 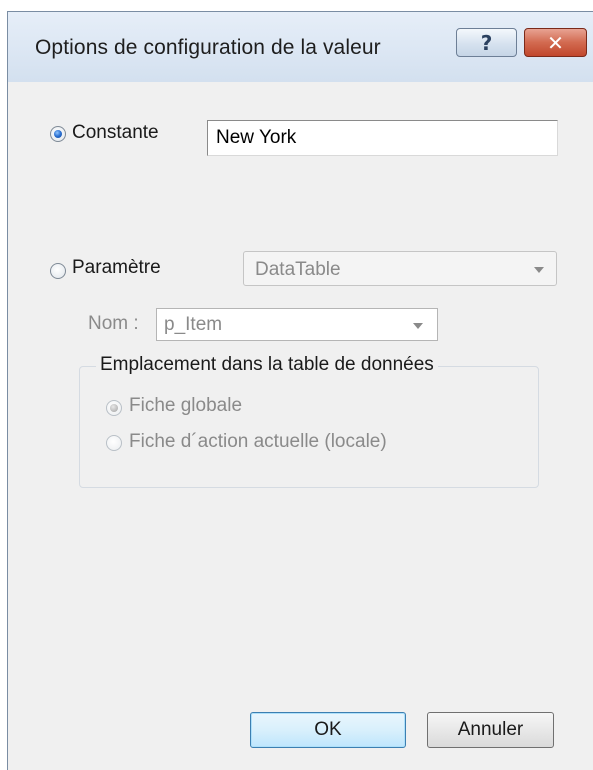 I want to click on local-sheet-label: Fiche d´action actuelle (locale), so click(x=258, y=441).